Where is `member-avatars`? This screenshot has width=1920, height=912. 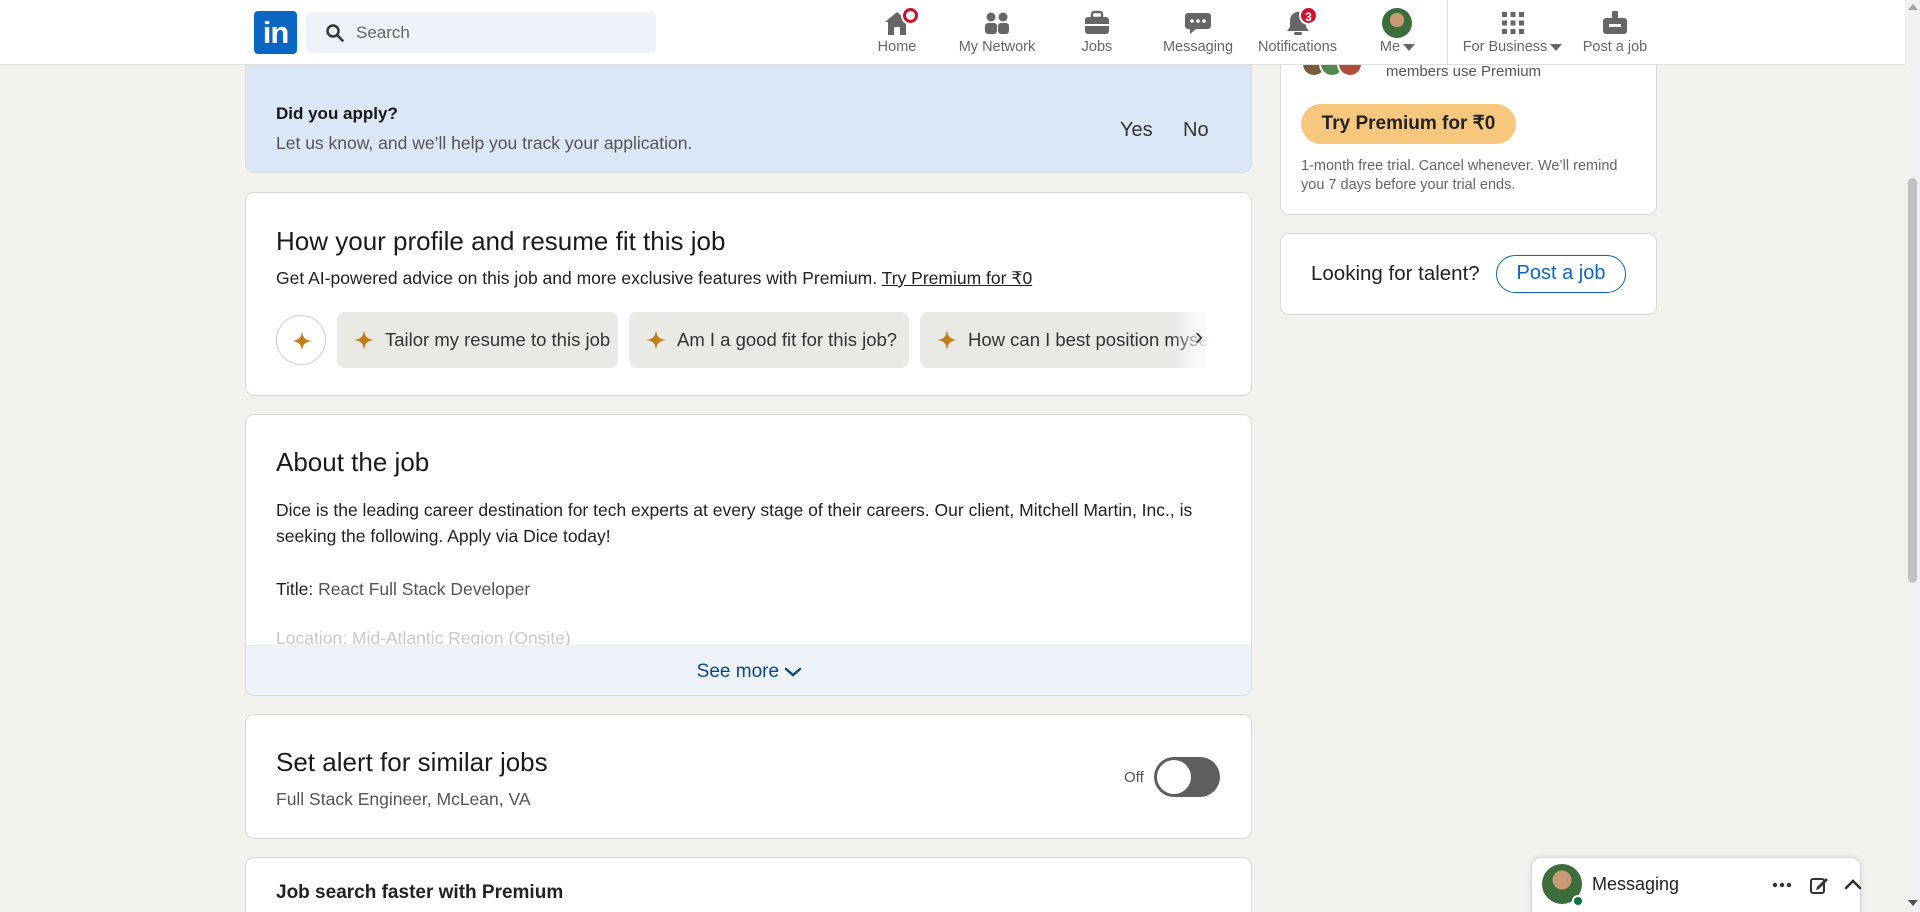
member-avatars is located at coordinates (1335, 71).